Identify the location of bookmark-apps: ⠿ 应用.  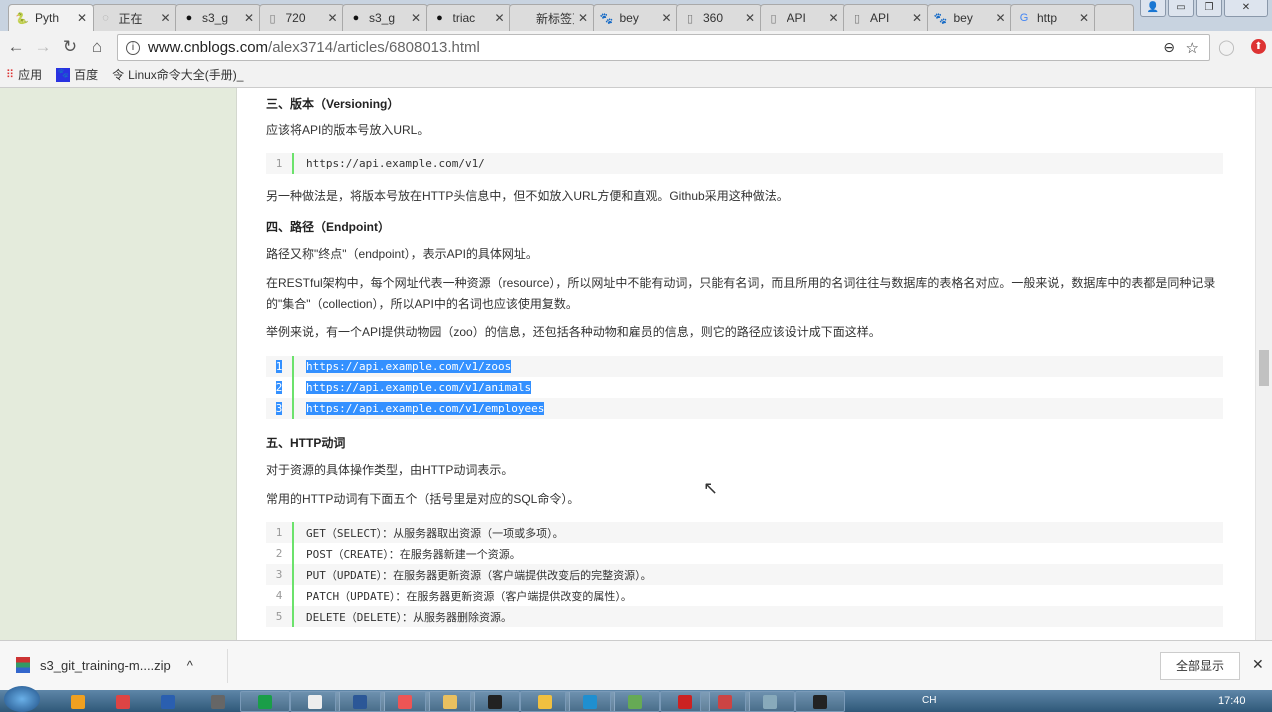
(24, 74).